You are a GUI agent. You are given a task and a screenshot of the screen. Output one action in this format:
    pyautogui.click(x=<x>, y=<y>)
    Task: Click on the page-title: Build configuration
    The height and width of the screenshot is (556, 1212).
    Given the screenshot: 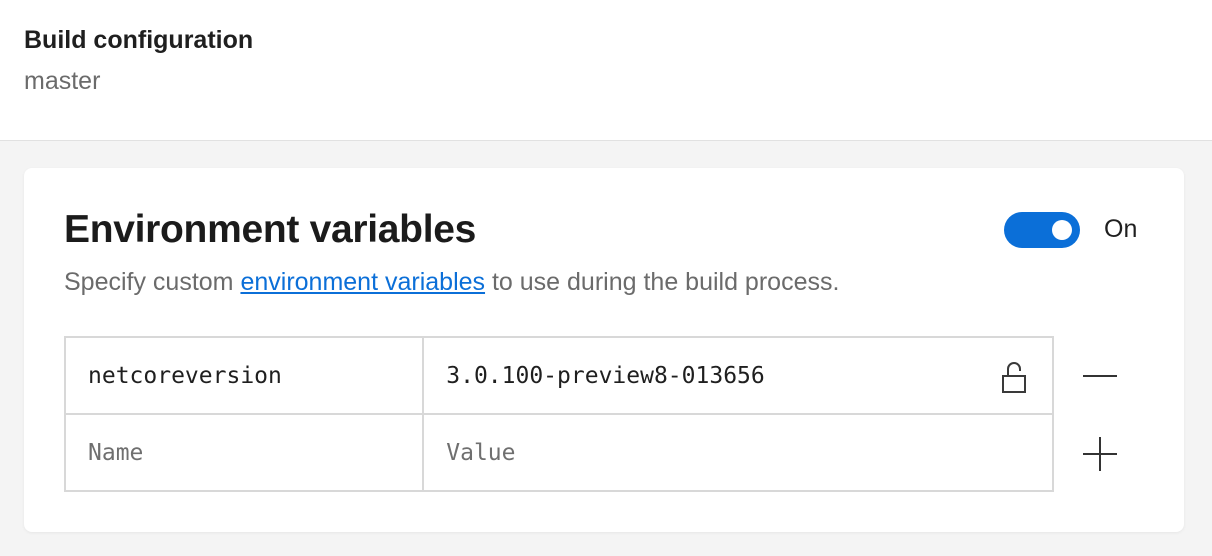 What is the action you would take?
    pyautogui.click(x=139, y=40)
    